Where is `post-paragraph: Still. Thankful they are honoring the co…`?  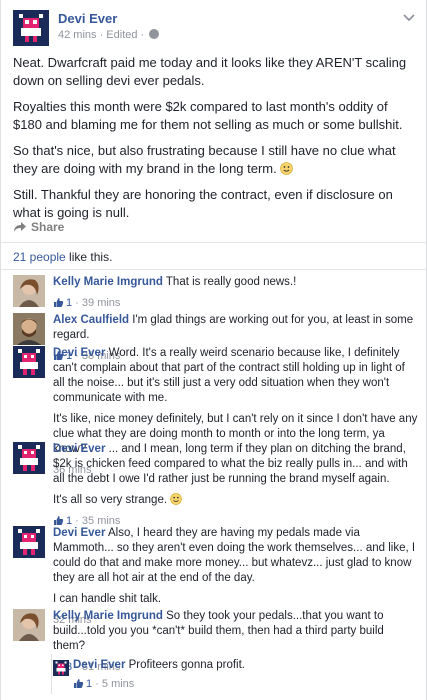
post-paragraph: Still. Thankful they are honoring the co… is located at coordinates (203, 203).